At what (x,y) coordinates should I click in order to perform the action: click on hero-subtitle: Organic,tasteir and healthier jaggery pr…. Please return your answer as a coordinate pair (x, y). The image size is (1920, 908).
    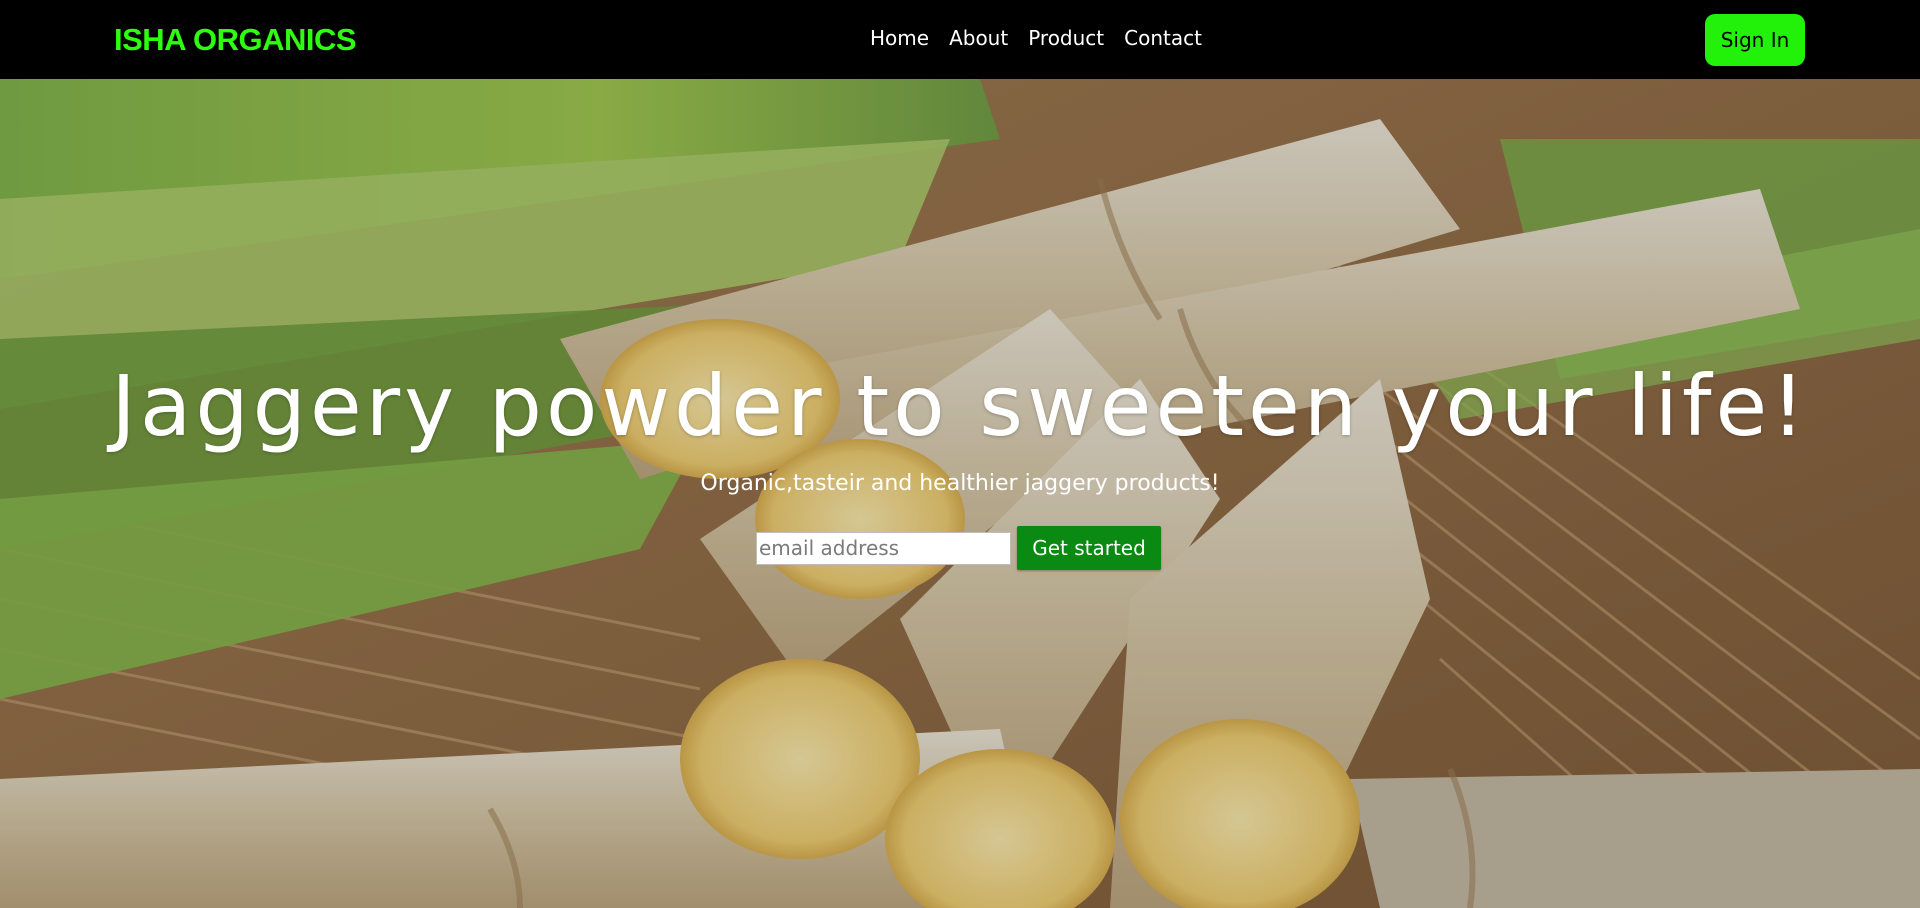
    Looking at the image, I should click on (960, 483).